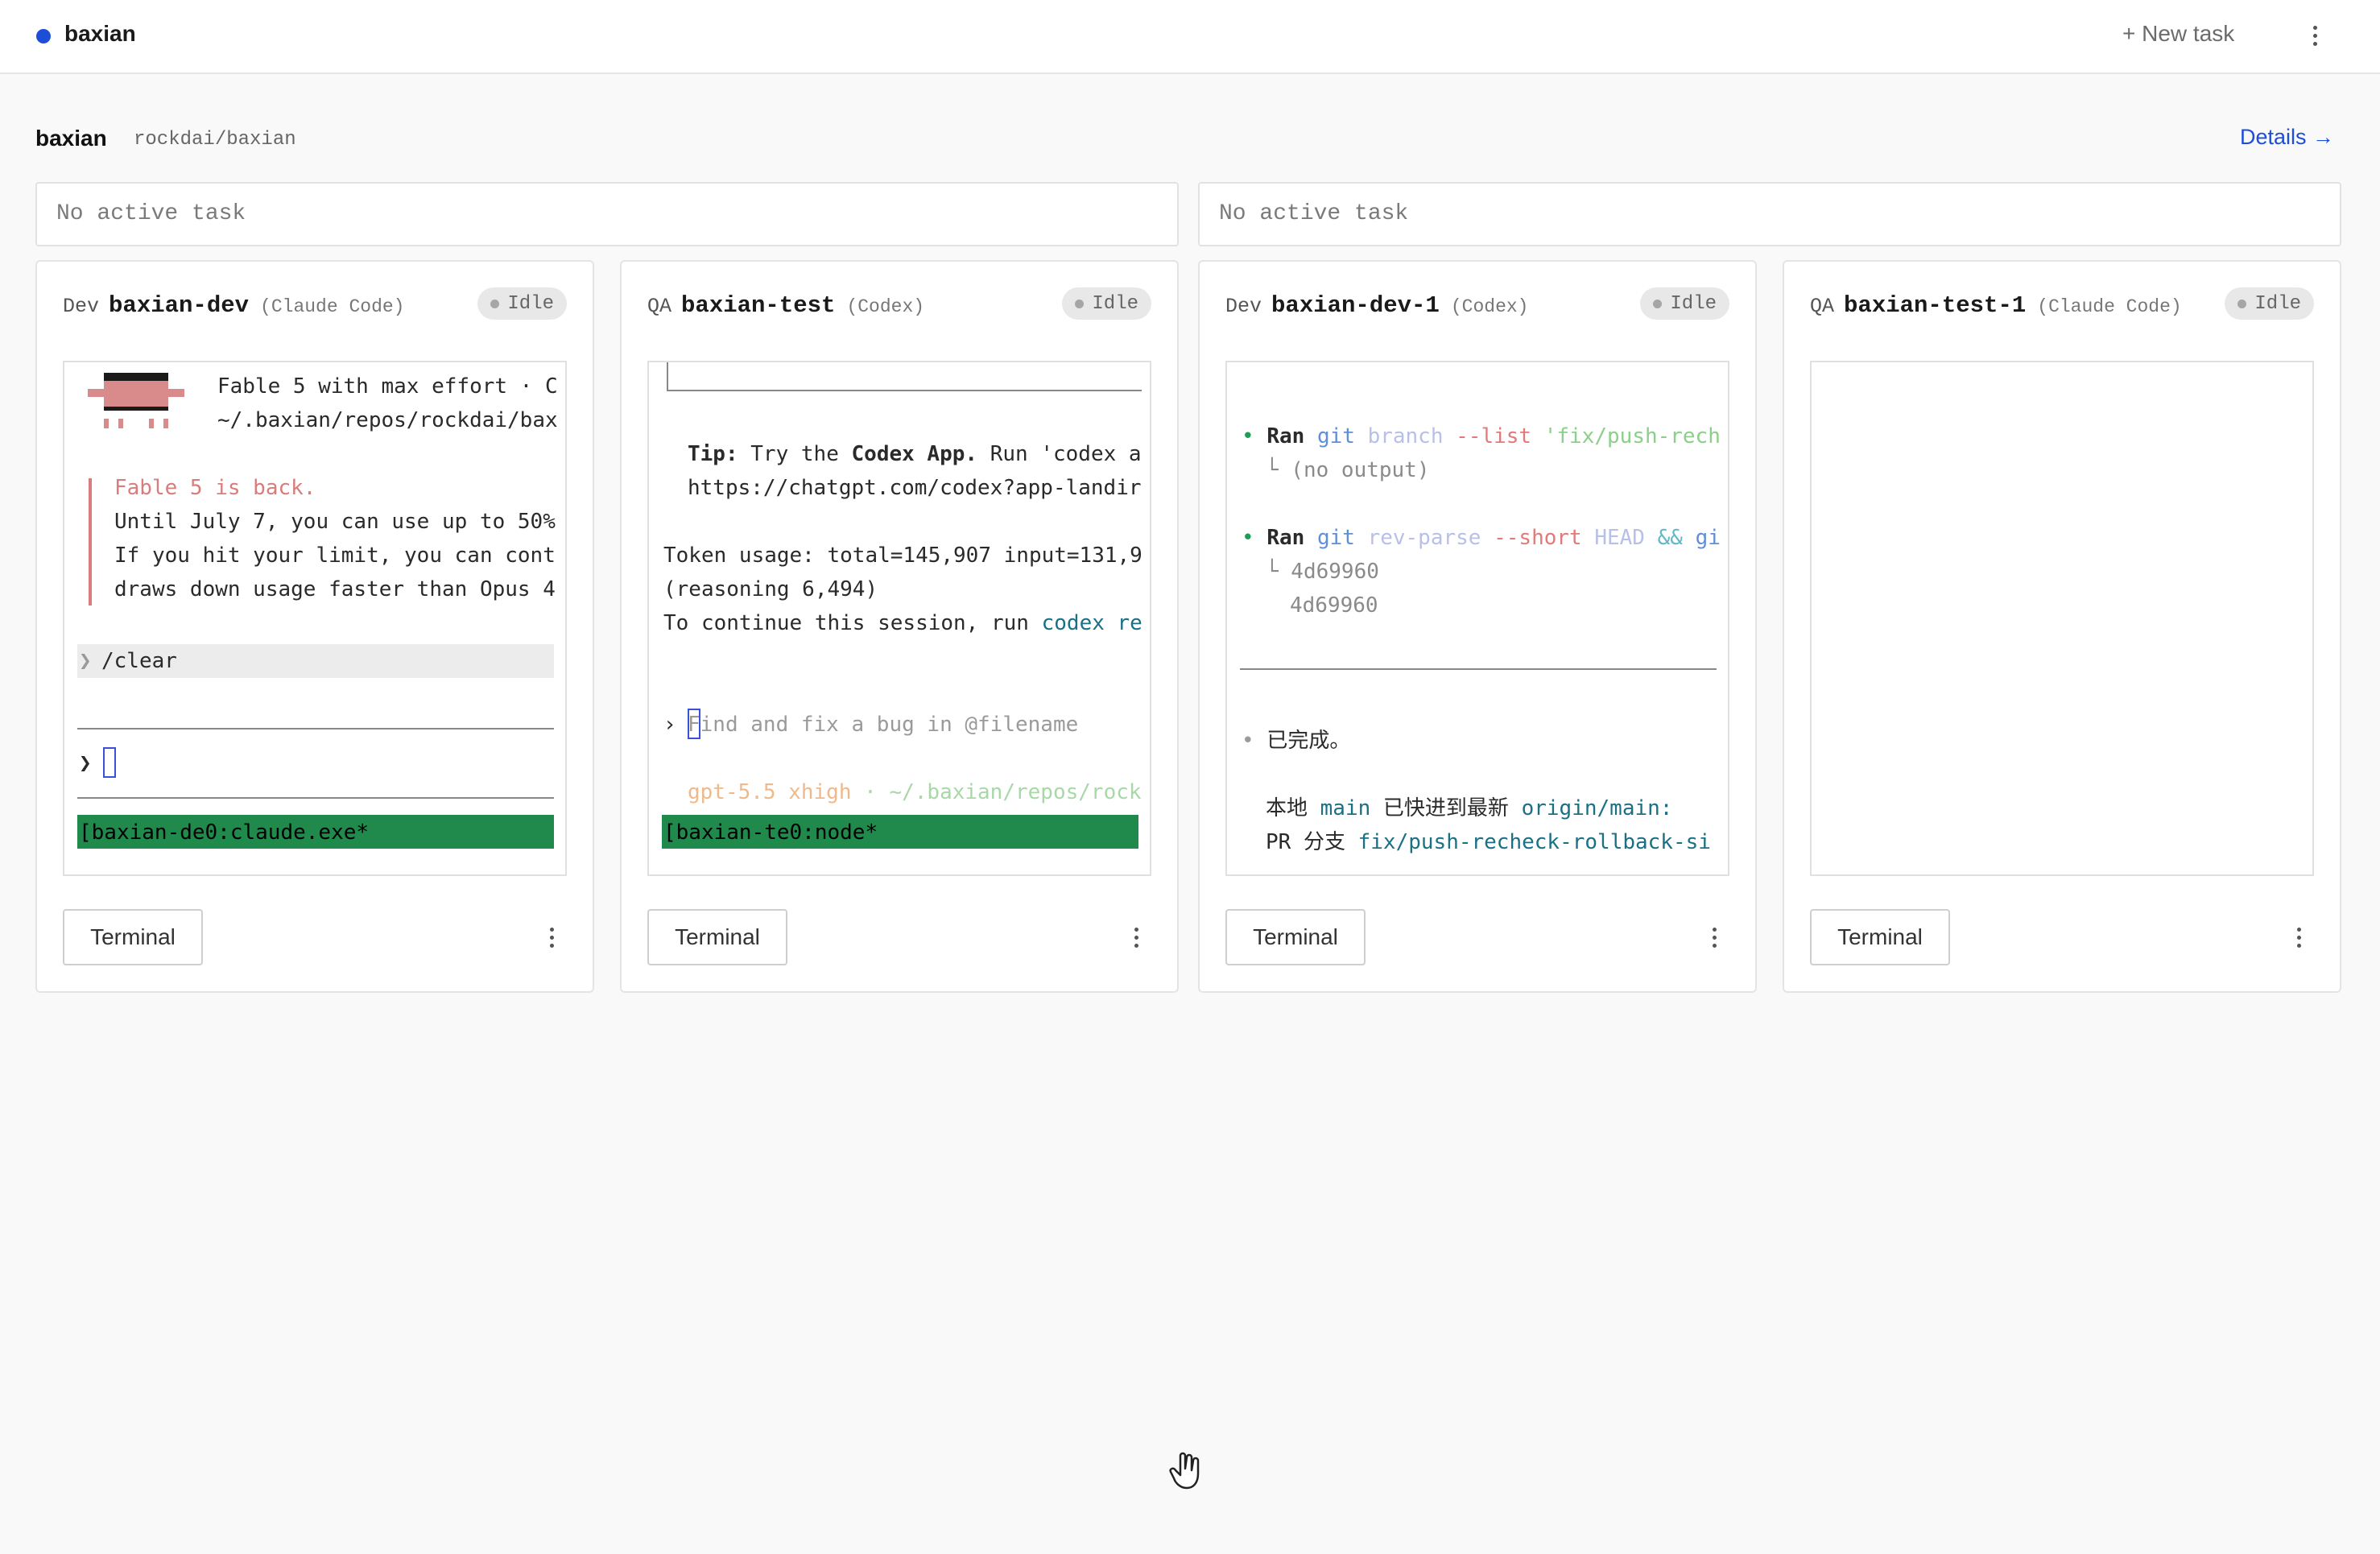  Describe the element at coordinates (770, 589) in the screenshot. I see `token-reasoning: (reasoning 6,494)` at that location.